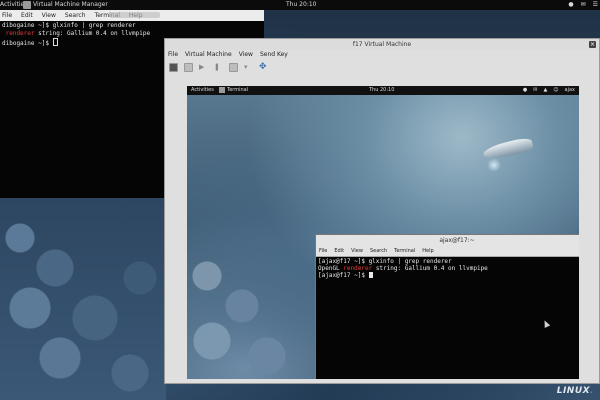 The height and width of the screenshot is (400, 600). What do you see at coordinates (382, 67) in the screenshot?
I see `vm-toolbar: ▶ ❚ ▾ ✥` at bounding box center [382, 67].